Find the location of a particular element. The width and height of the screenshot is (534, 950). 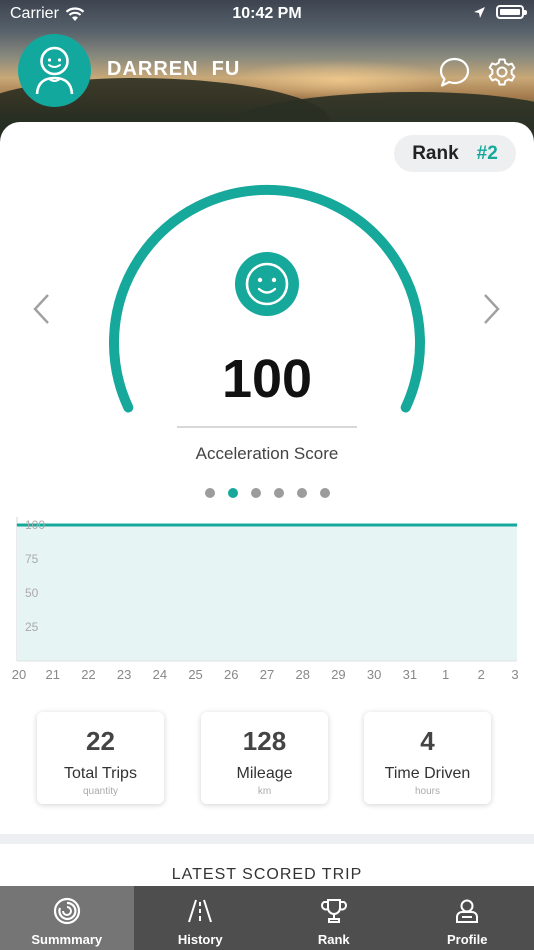

x-tick-label: 27 is located at coordinates (267, 674).